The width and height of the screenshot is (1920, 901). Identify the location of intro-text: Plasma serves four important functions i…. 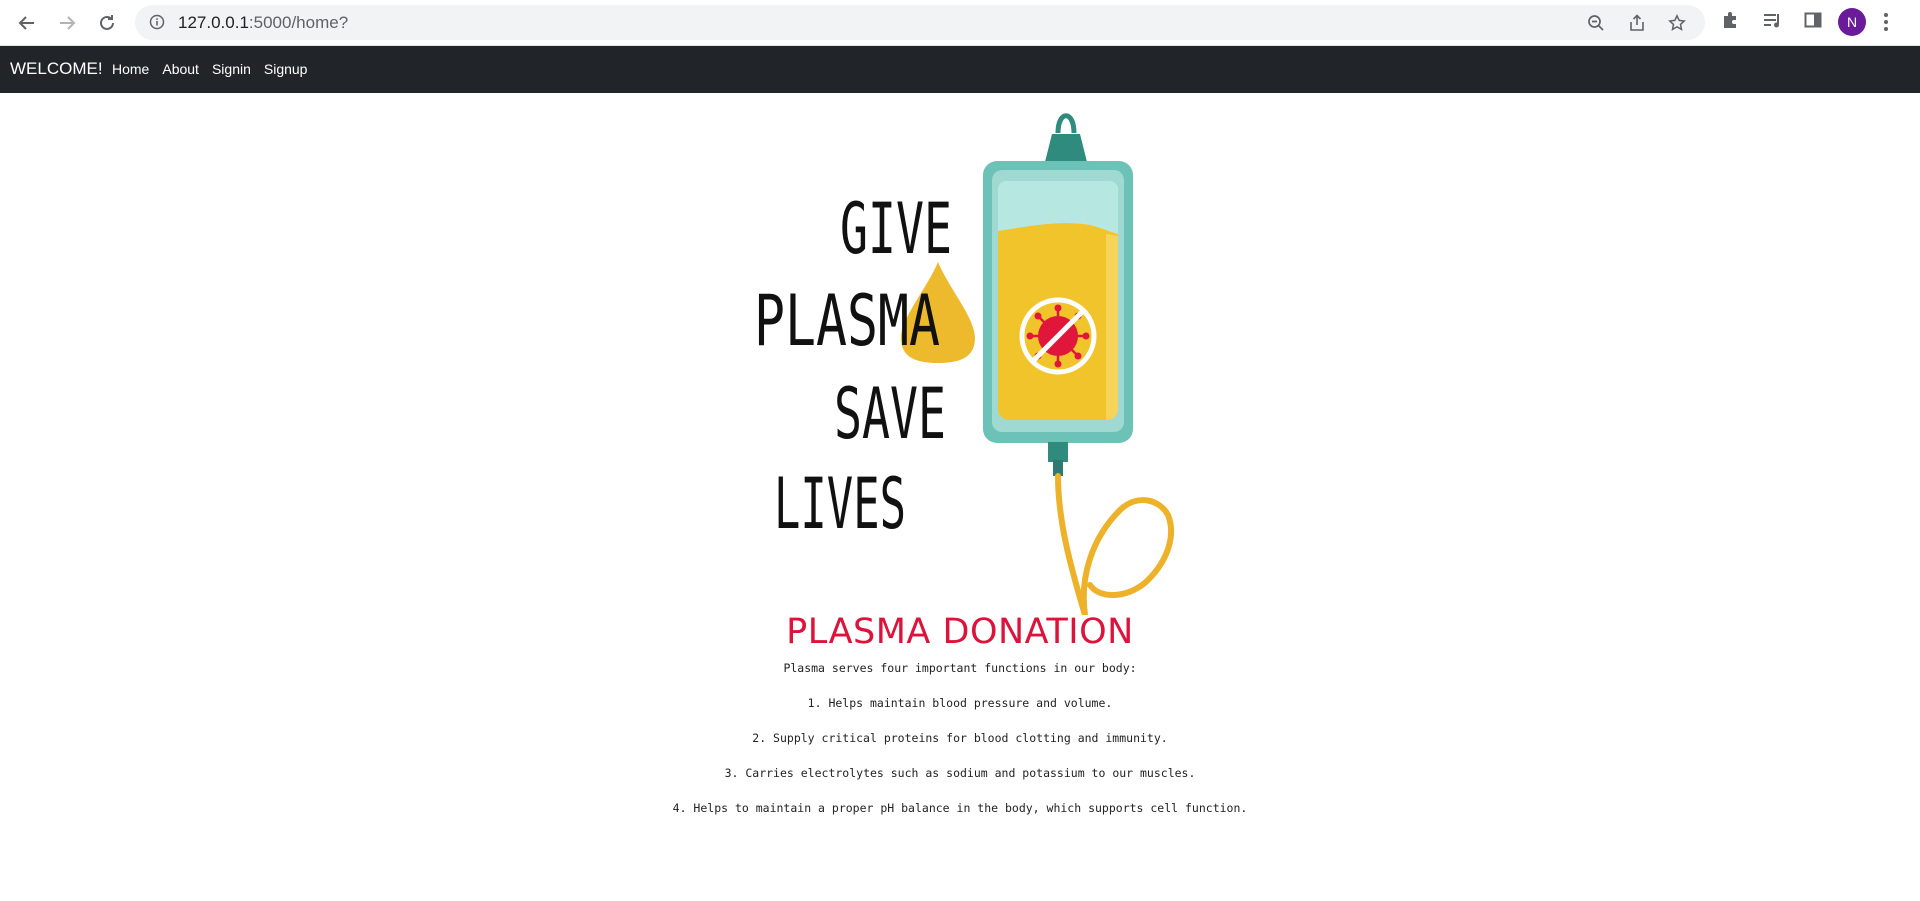
(960, 668).